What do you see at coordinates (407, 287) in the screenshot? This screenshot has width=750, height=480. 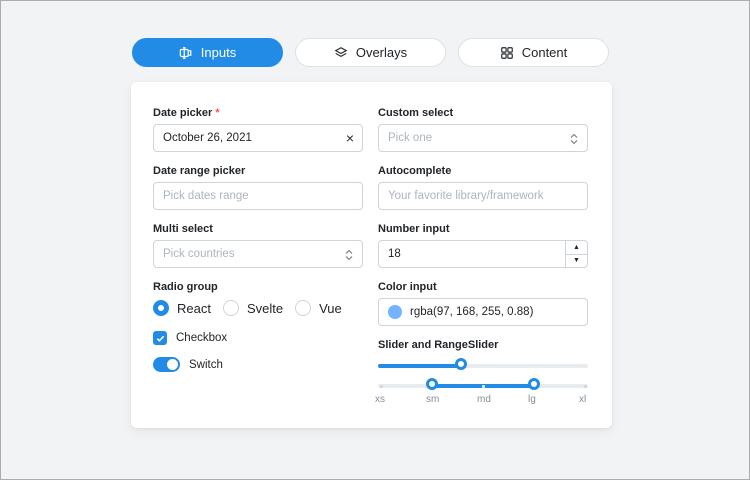 I see `color-input-label: Color input` at bounding box center [407, 287].